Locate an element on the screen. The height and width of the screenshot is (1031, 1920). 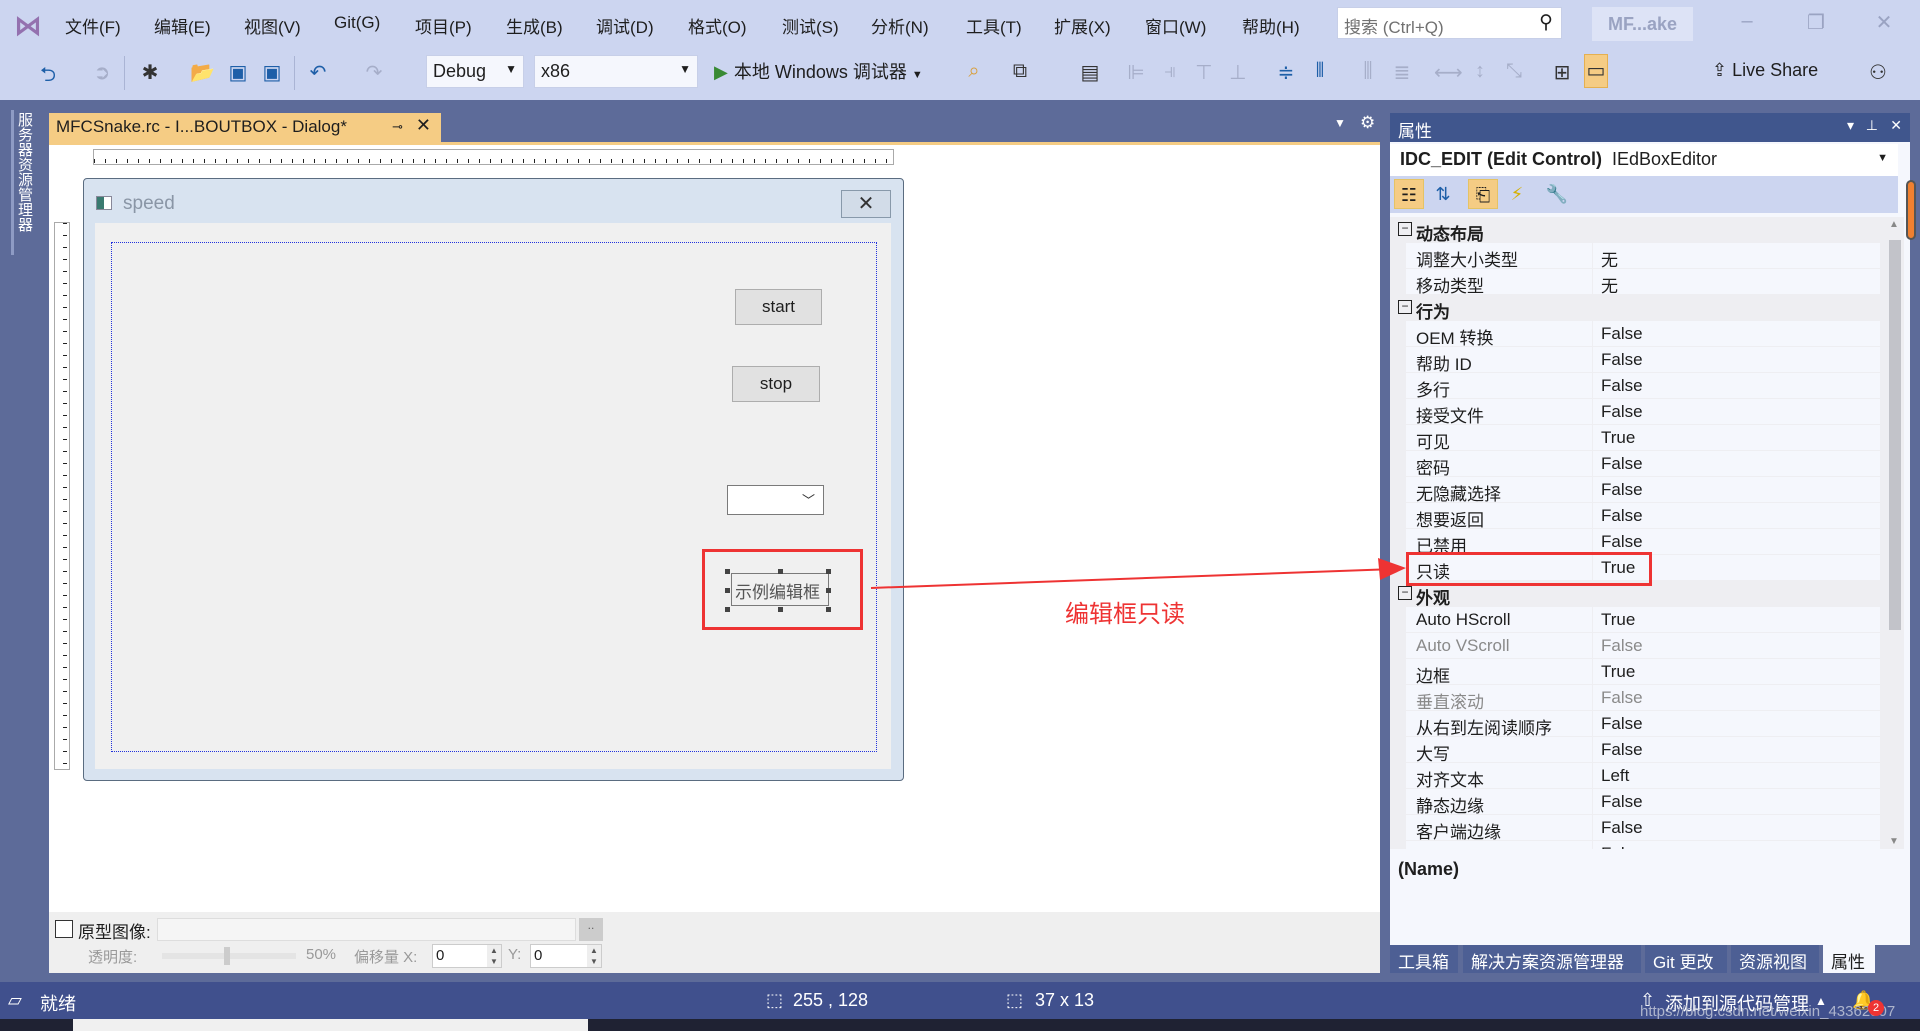
space-across-icon: ⫼ is located at coordinates (1368, 71).